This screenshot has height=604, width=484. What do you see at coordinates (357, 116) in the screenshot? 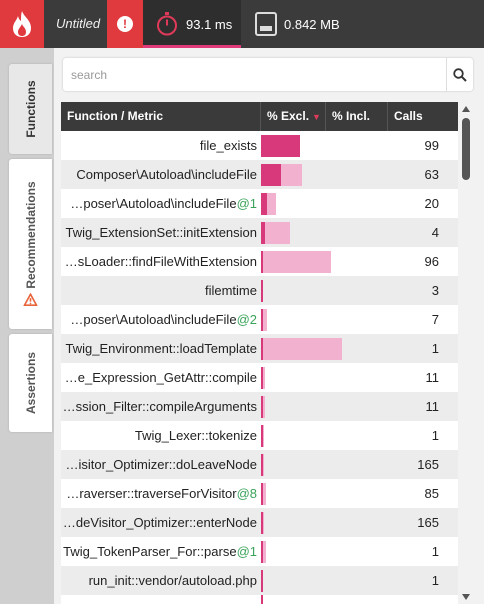
I see `column-header-incl: % Incl.` at bounding box center [357, 116].